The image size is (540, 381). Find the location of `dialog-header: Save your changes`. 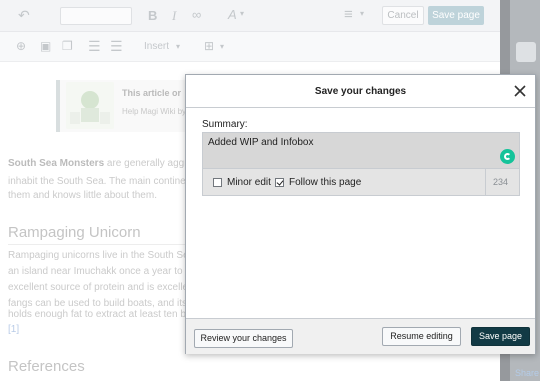

dialog-header: Save your changes is located at coordinates (360, 91).